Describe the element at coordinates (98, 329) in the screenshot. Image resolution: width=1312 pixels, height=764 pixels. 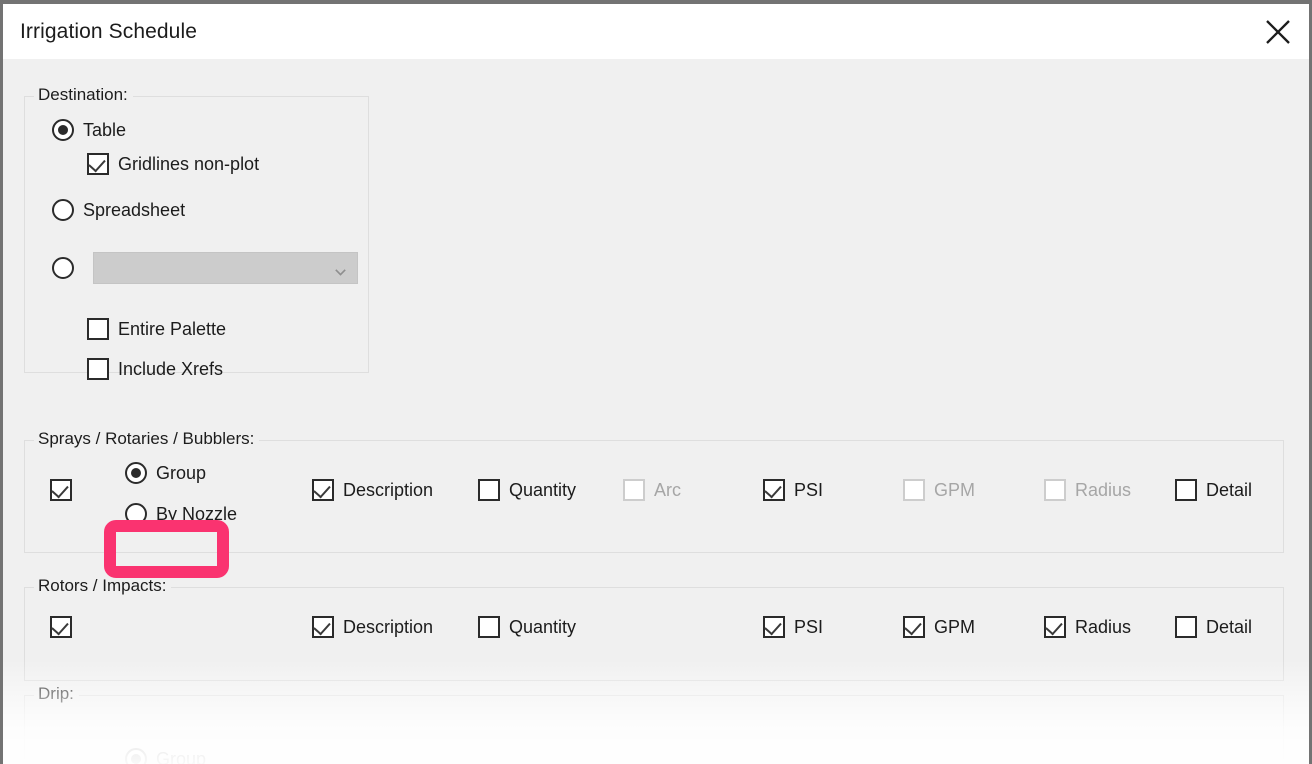
I see `checkbox-entire-palette` at that location.